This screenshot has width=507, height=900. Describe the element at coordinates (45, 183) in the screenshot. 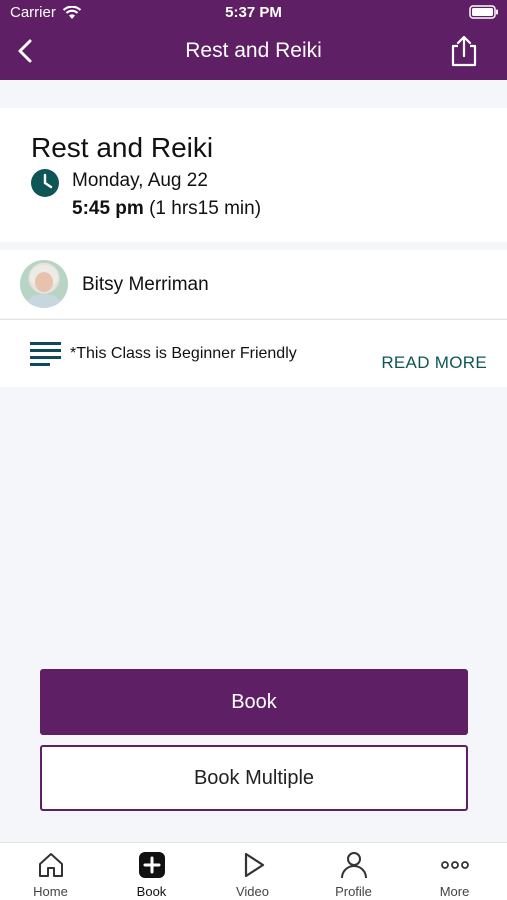

I see `clock-icon` at that location.